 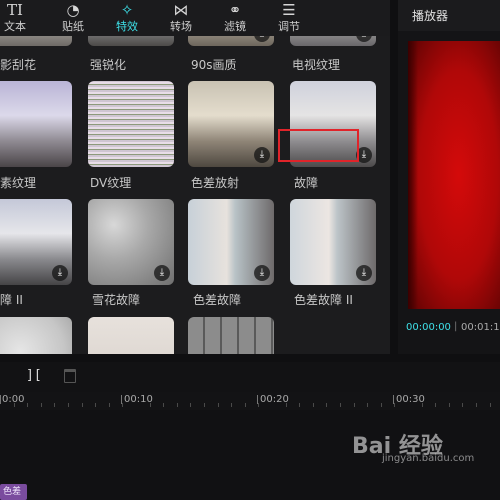 I want to click on watermark-url: jingyan.baidu.com, so click(x=428, y=458).